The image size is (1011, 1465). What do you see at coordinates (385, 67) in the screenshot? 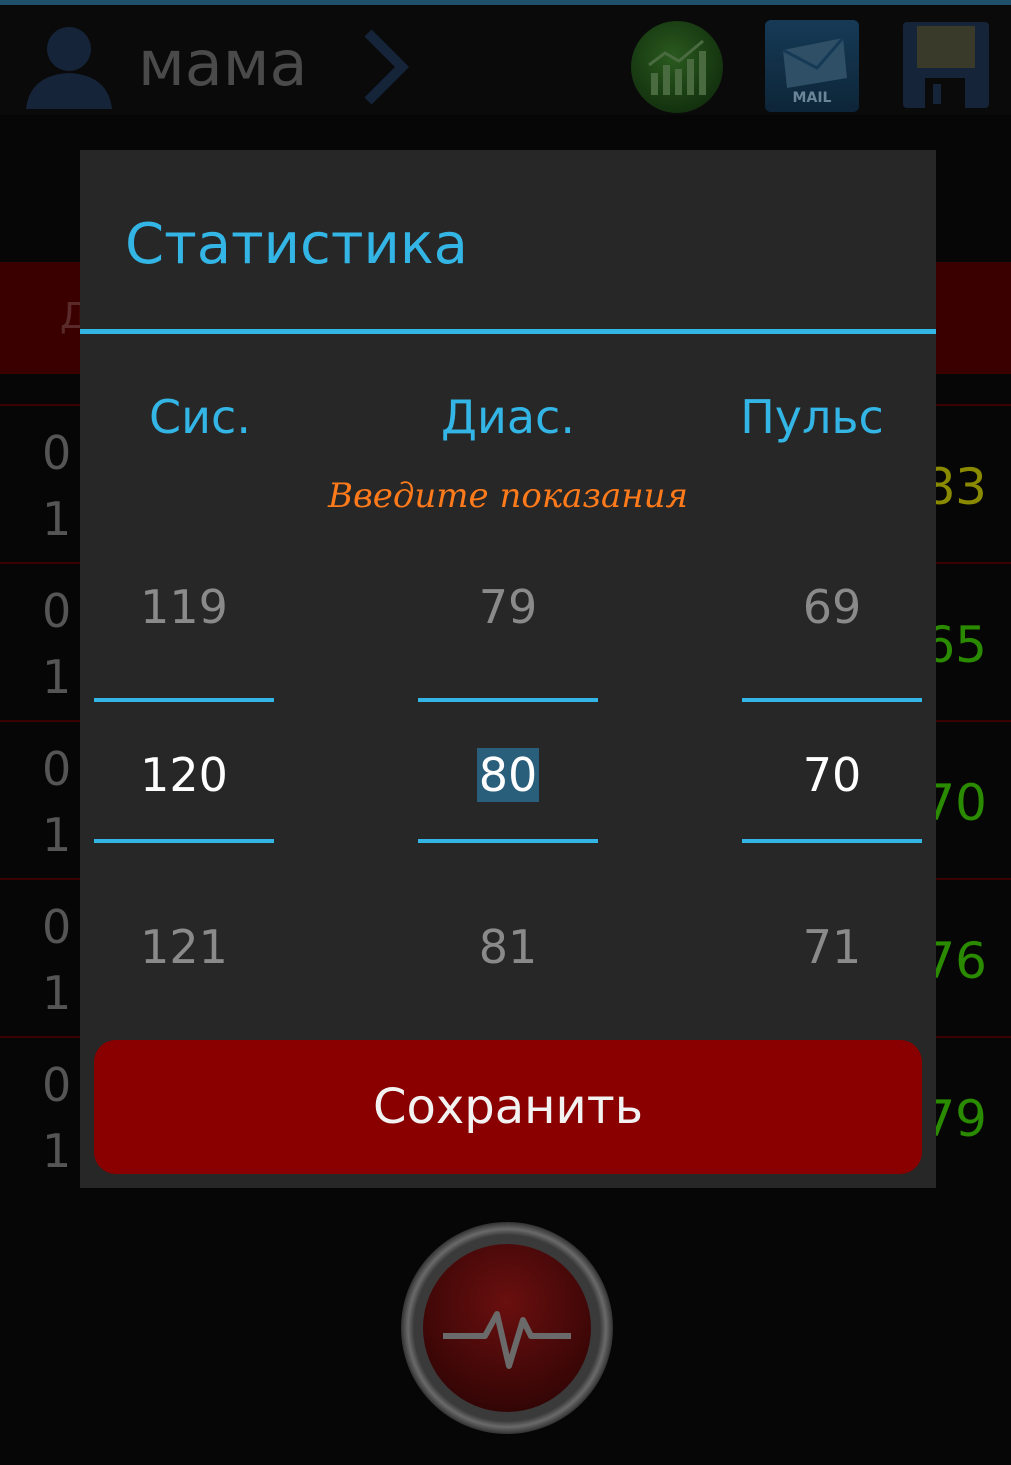
I see `chevron-right-icon` at bounding box center [385, 67].